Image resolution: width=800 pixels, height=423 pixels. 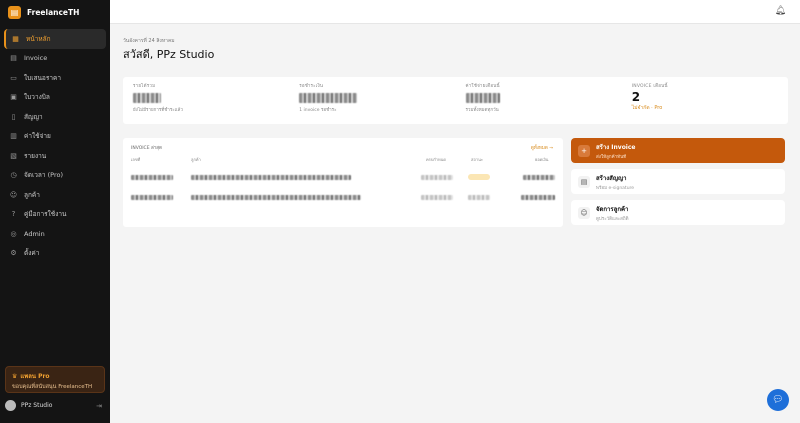 I want to click on contract-icon: ▤, so click(x=584, y=181).